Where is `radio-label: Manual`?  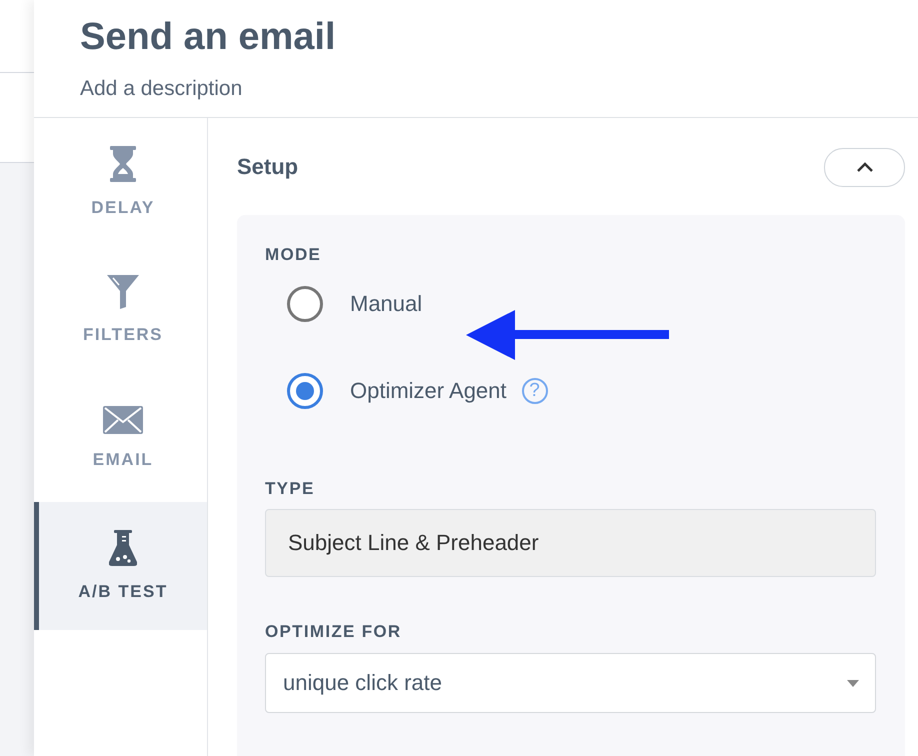 radio-label: Manual is located at coordinates (386, 304).